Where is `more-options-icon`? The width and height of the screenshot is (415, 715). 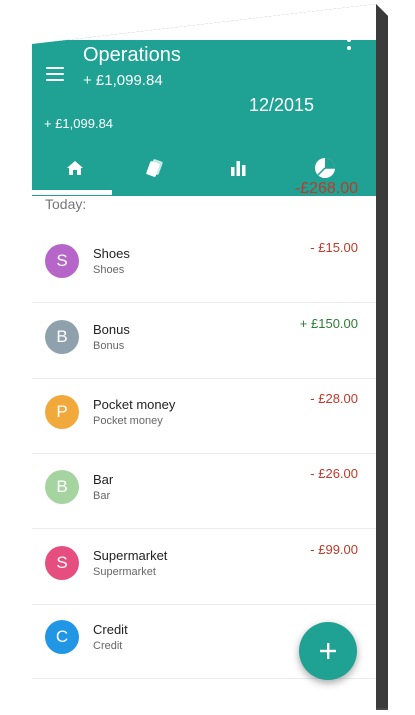
more-options-icon is located at coordinates (349, 45).